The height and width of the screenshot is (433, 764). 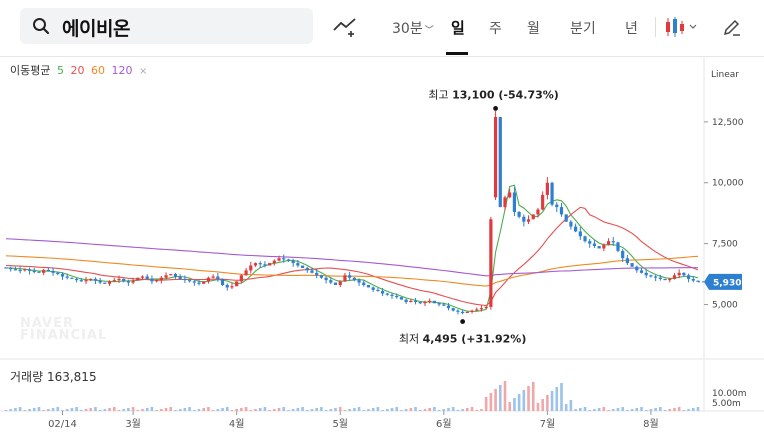 I want to click on y-tick-label: 10,000, so click(x=728, y=184).